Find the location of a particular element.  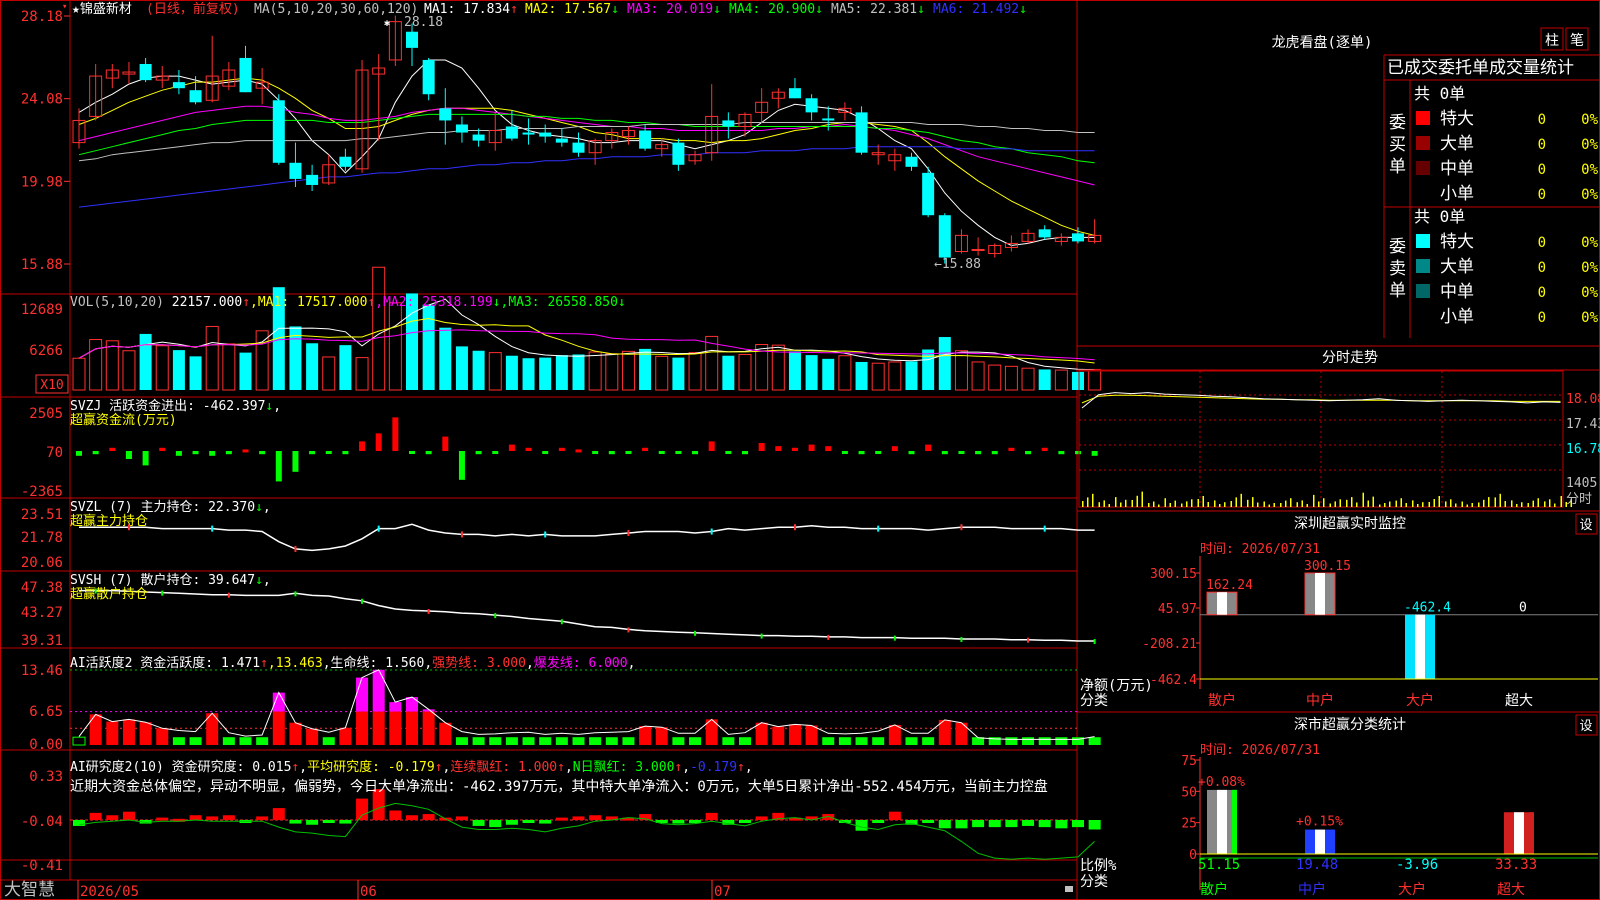

activity-header-part: , is located at coordinates (530, 663).